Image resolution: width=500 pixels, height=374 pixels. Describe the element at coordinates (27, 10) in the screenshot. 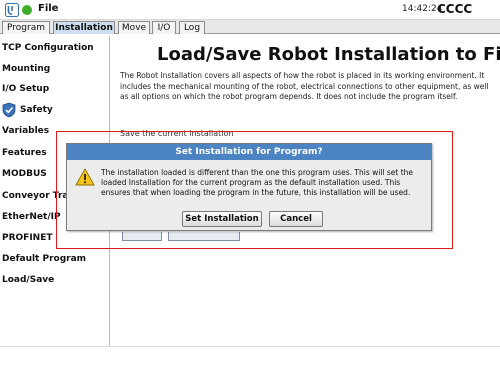

I see `run-status-icon` at that location.